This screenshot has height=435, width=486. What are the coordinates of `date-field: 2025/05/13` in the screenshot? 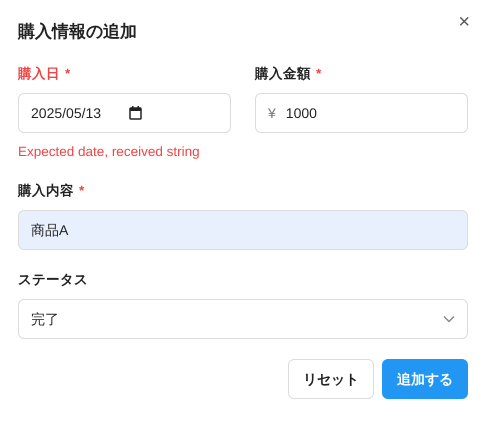 It's located at (124, 113).